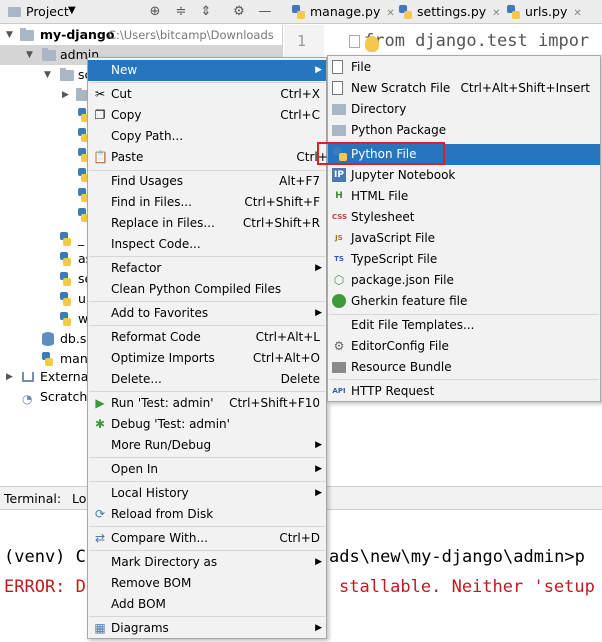 Image resolution: width=602 pixels, height=642 pixels. Describe the element at coordinates (464, 280) in the screenshot. I see `submenu-item-package-json: ⬡ package.json File` at that location.